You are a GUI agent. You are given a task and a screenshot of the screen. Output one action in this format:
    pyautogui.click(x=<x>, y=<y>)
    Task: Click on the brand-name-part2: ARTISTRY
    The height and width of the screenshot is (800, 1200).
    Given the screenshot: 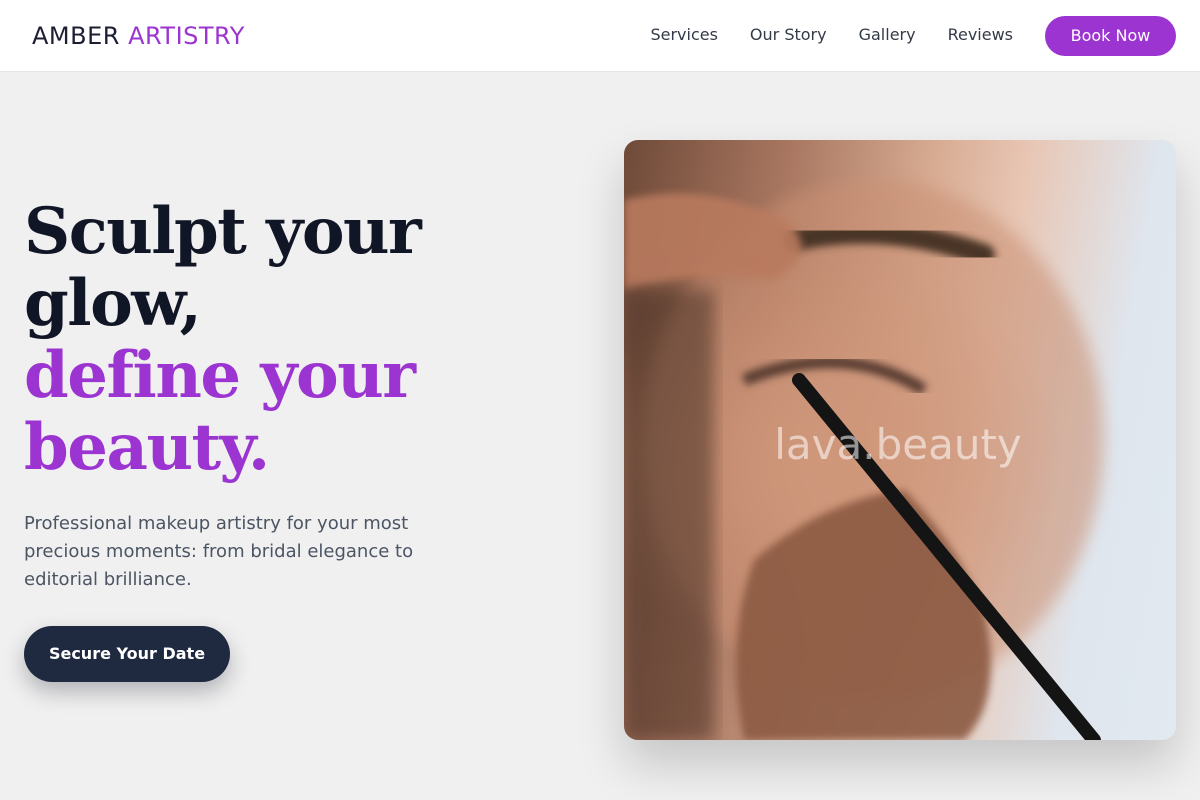 What is the action you would take?
    pyautogui.click(x=186, y=36)
    